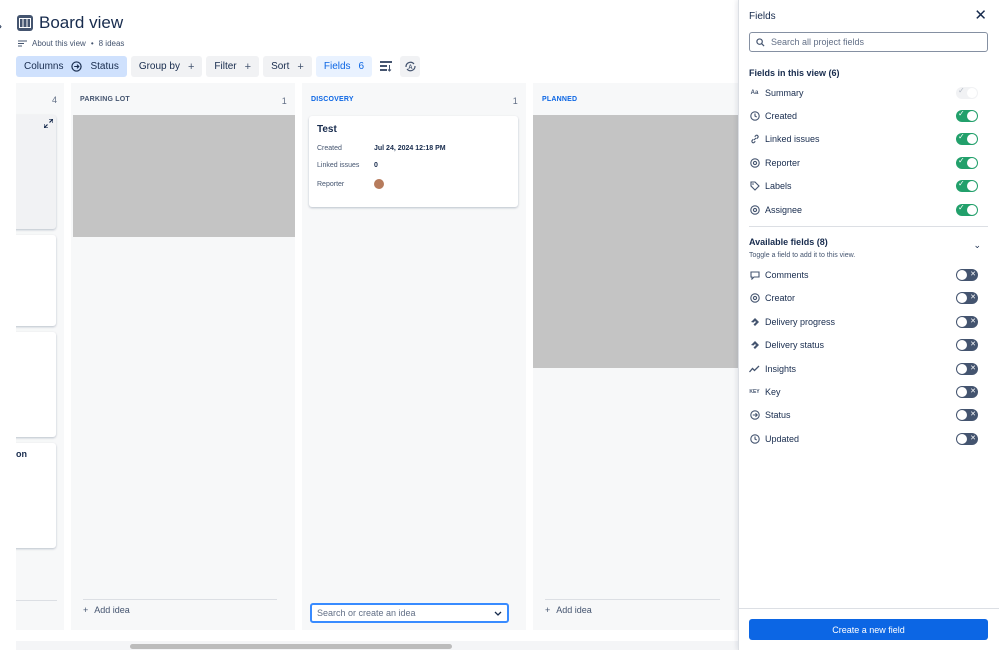  Describe the element at coordinates (386, 66) in the screenshot. I see `view-options-icon` at that location.